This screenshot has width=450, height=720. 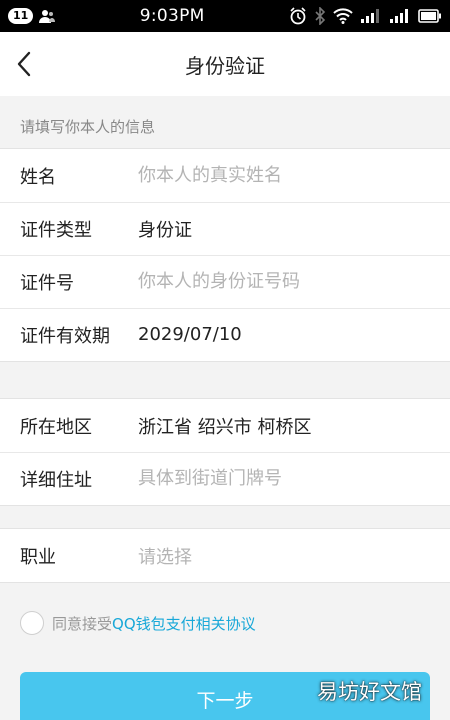 I want to click on id-expiry-row: 证件有效期 2029/07/10, so click(x=225, y=334).